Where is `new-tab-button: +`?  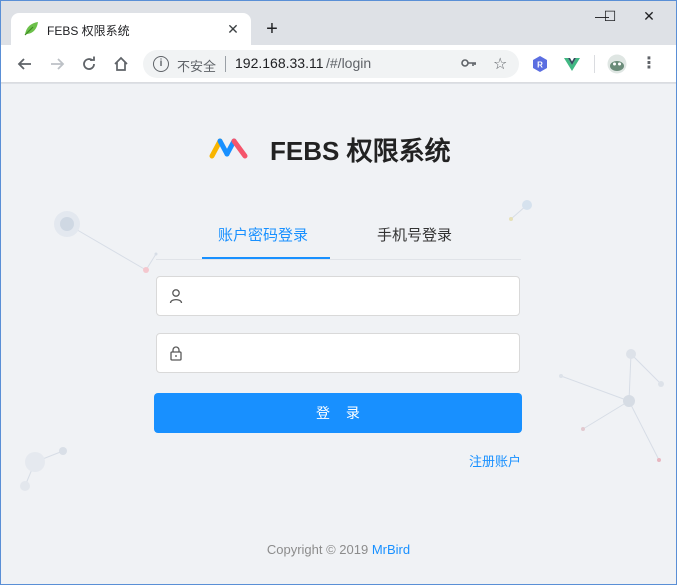
new-tab-button: + is located at coordinates (272, 29).